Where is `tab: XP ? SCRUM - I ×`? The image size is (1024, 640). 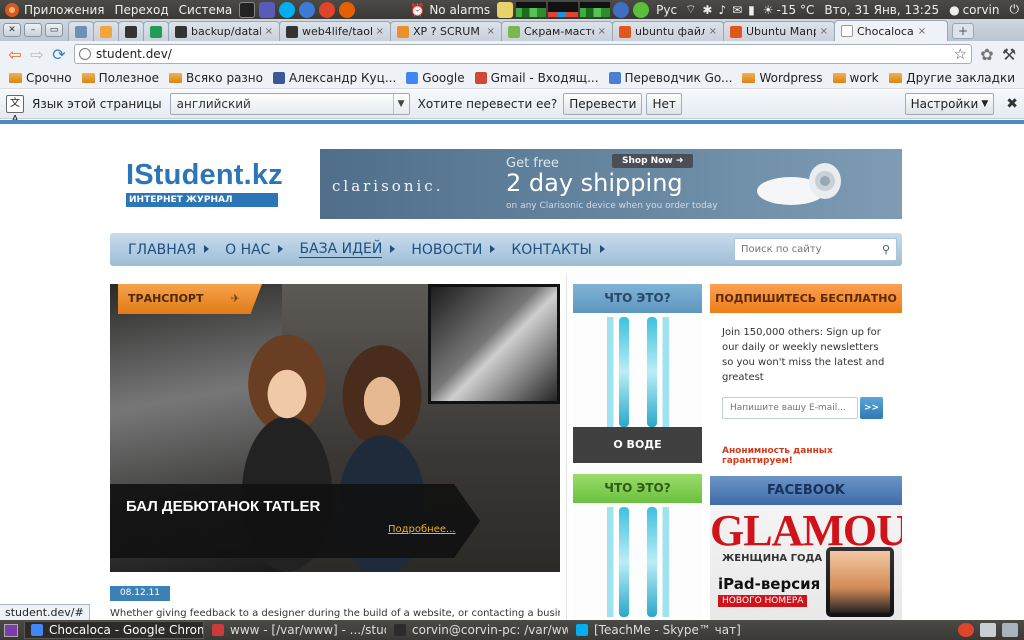
tab: XP ? SCRUM - I × is located at coordinates (446, 31).